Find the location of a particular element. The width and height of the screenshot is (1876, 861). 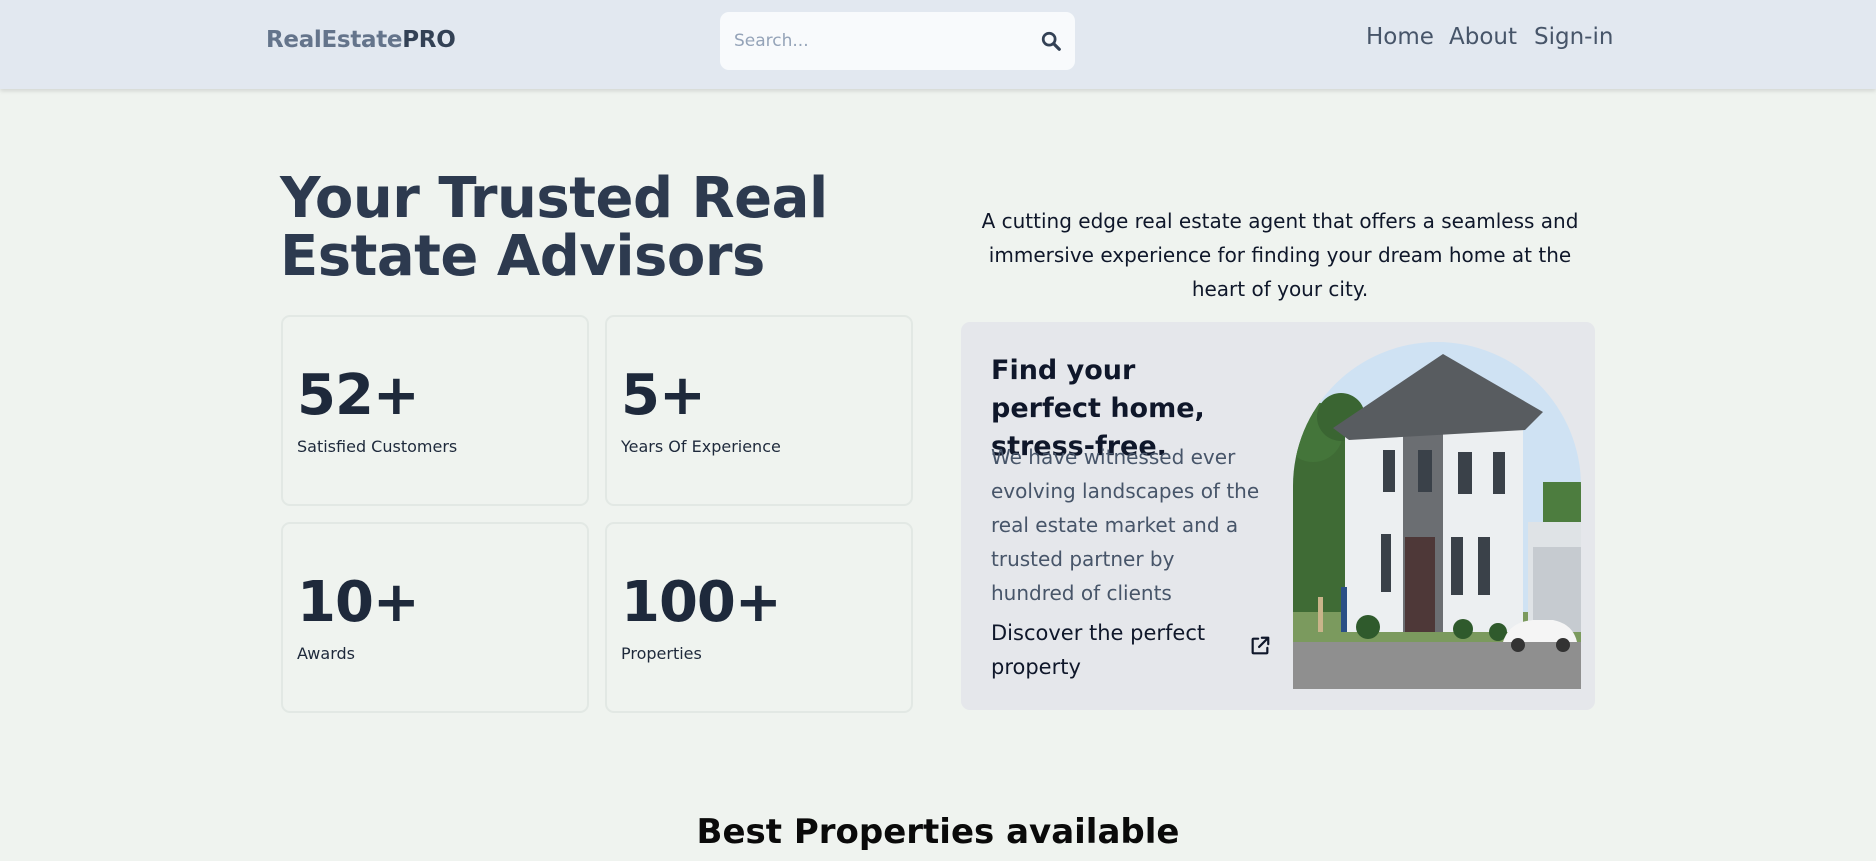

hero-title: Your Trusted Real Estate Advisors is located at coordinates (554, 227).